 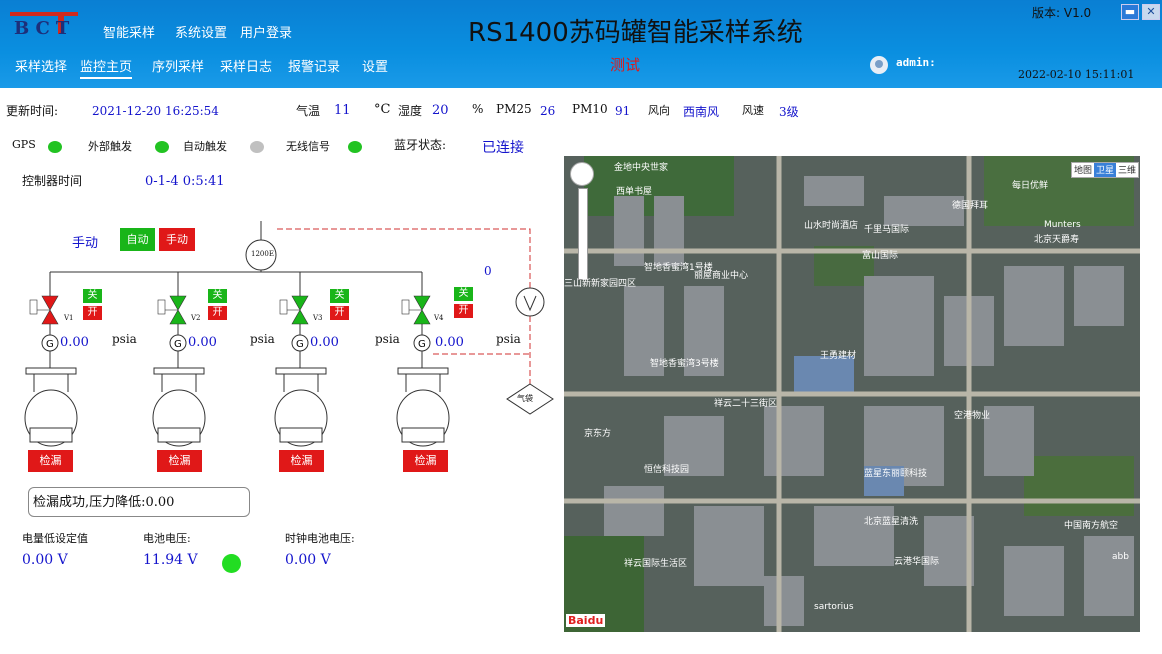 What do you see at coordinates (753, 110) in the screenshot?
I see `wind-speed-label: 风速` at bounding box center [753, 110].